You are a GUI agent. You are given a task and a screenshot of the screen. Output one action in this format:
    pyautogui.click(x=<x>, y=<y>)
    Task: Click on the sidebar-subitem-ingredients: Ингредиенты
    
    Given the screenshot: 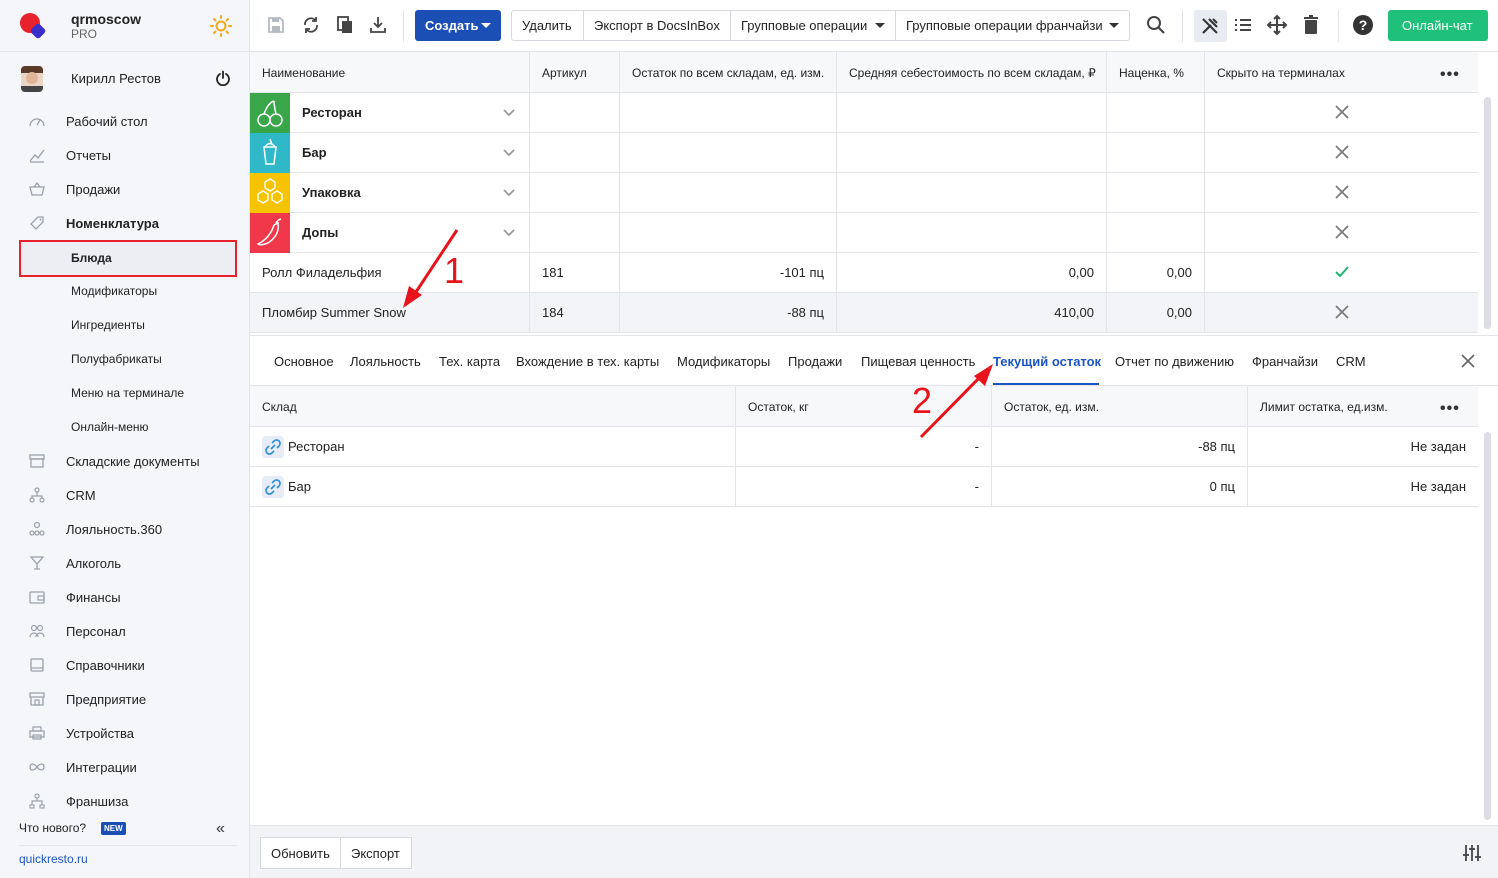 What is the action you would take?
    pyautogui.click(x=124, y=325)
    